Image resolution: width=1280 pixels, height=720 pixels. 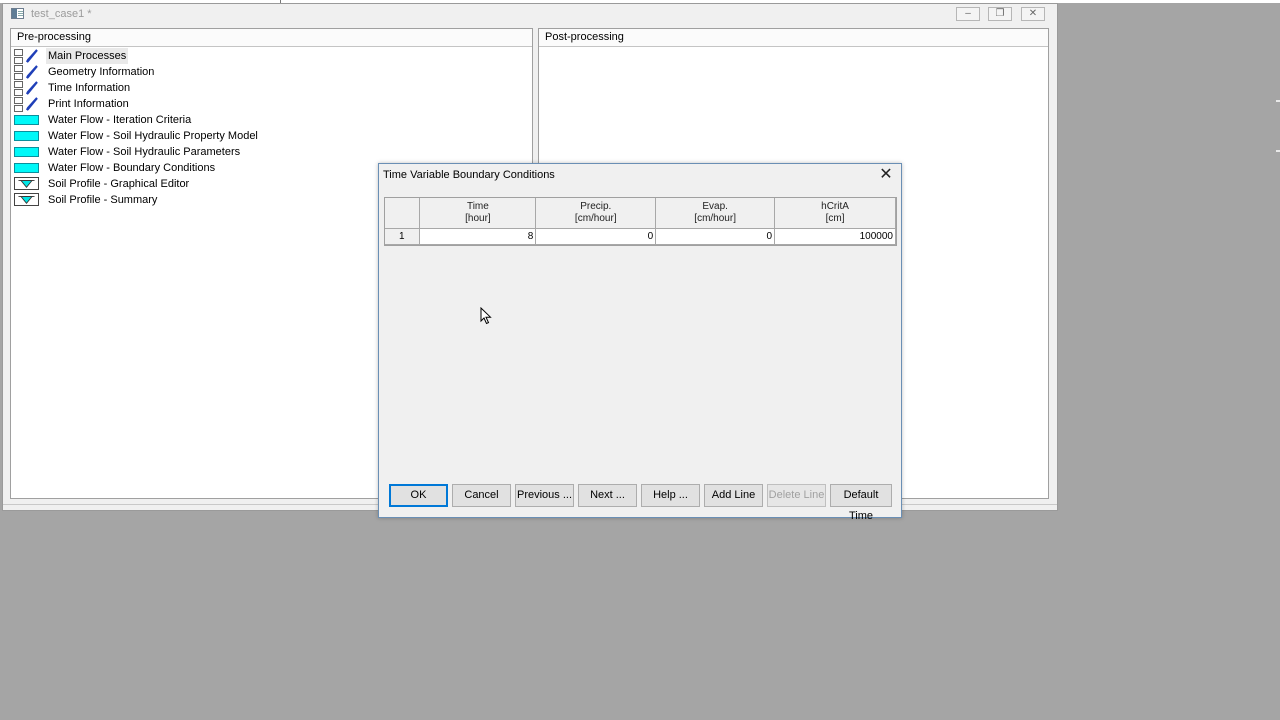 What do you see at coordinates (861, 503) in the screenshot?
I see `default-time-button: Default Time` at bounding box center [861, 503].